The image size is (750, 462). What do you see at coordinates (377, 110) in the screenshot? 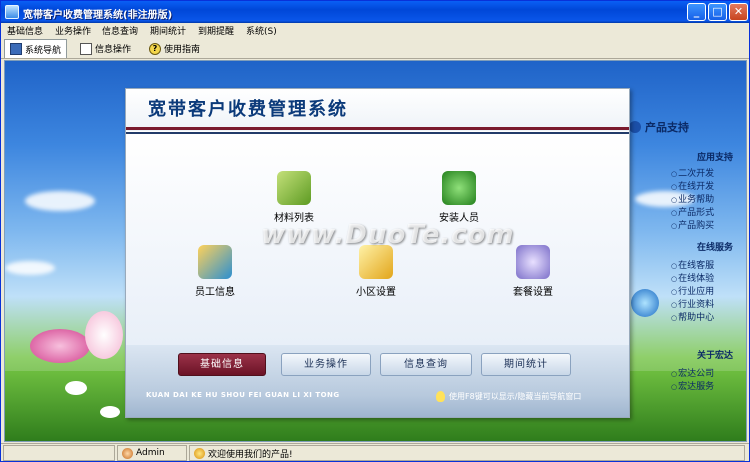
I see `panel-header: 宽带客户收费管理系统` at bounding box center [377, 110].